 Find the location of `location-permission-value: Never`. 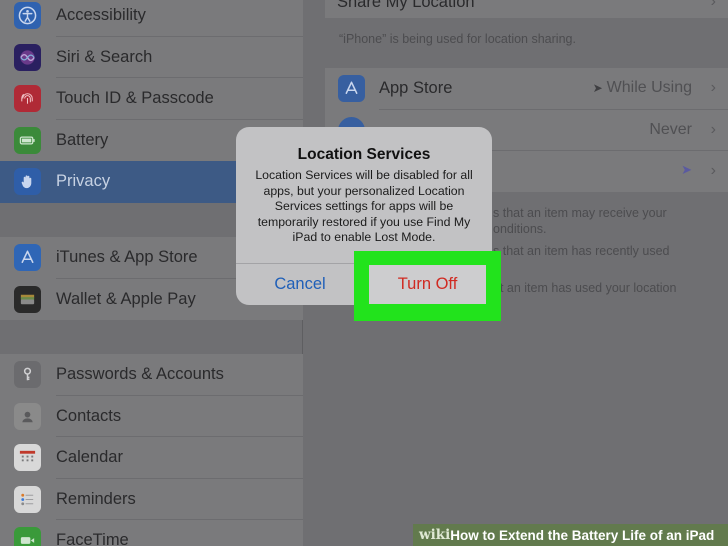

location-permission-value: Never is located at coordinates (670, 129).